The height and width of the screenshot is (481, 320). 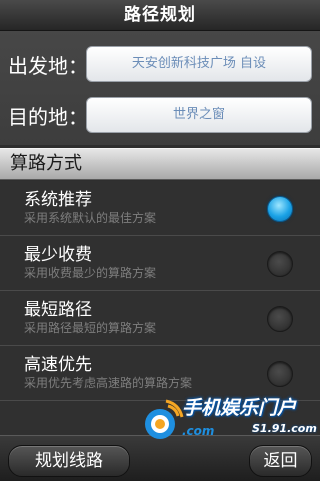 What do you see at coordinates (160, 318) in the screenshot?
I see `route-option-shortest: 最短路径 采用路径最短的算路方案` at bounding box center [160, 318].